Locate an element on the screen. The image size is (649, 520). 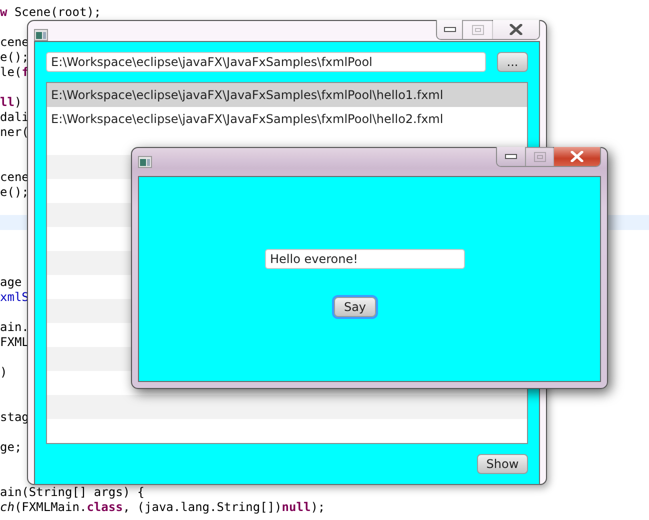
code-line: w Scene(root); is located at coordinates (51, 12).